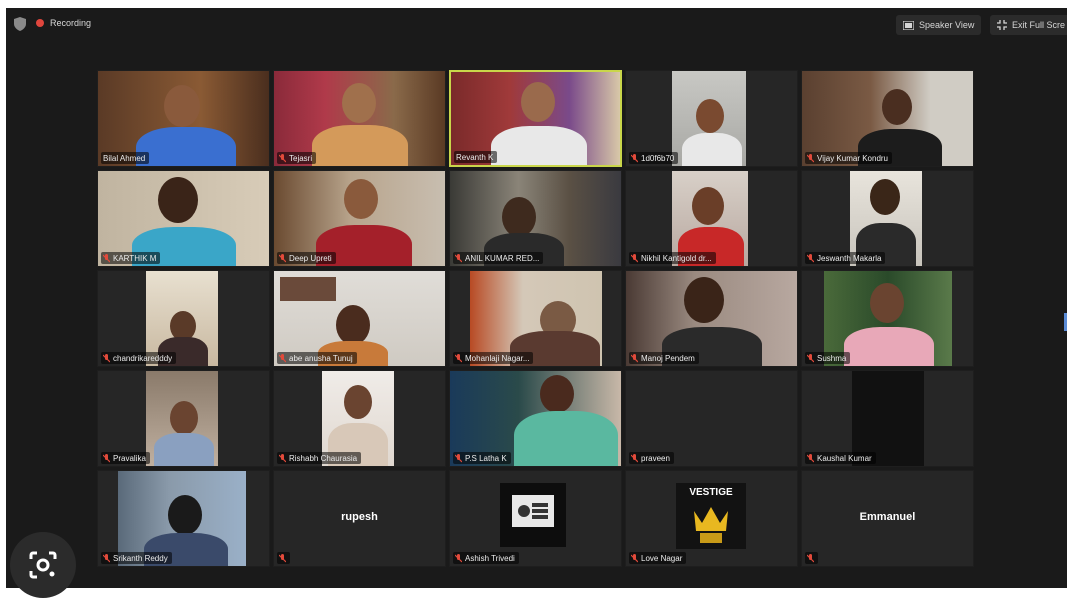 The width and height of the screenshot is (1067, 598). I want to click on participant-name: P.S Latha K, so click(486, 458).